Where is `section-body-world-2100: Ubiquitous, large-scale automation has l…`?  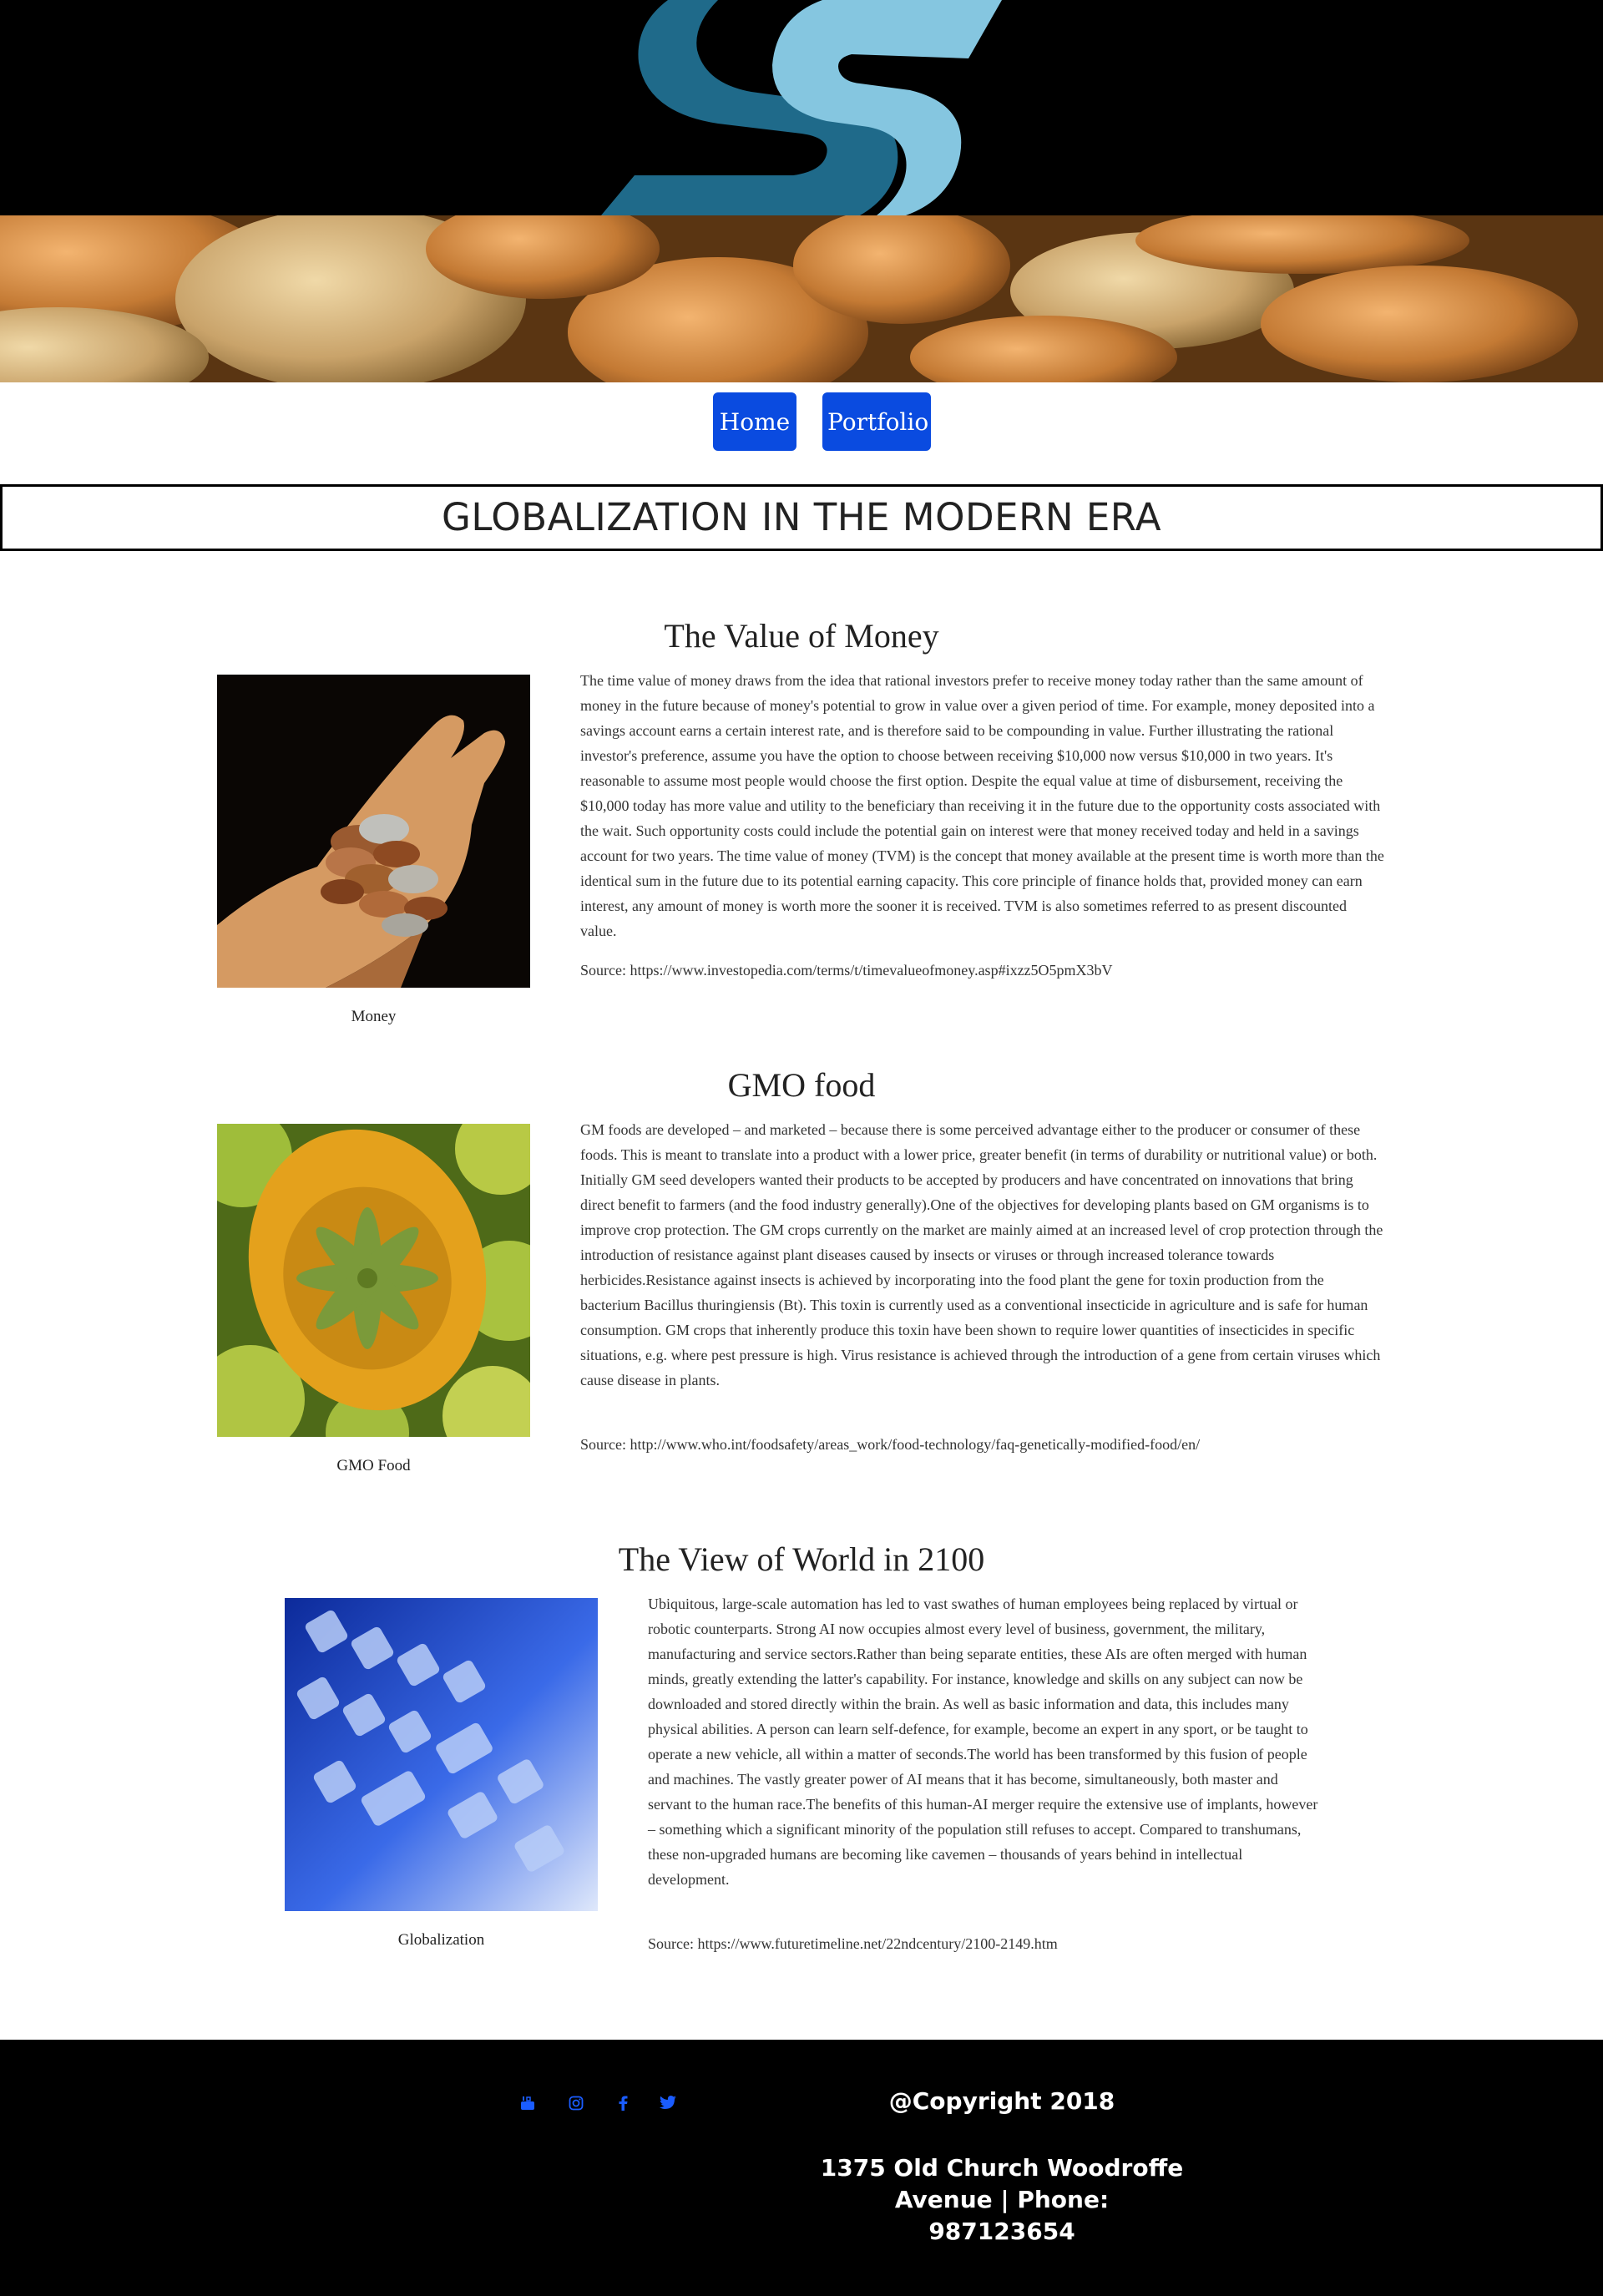 section-body-world-2100: Ubiquitous, large-scale automation has l… is located at coordinates (983, 1742).